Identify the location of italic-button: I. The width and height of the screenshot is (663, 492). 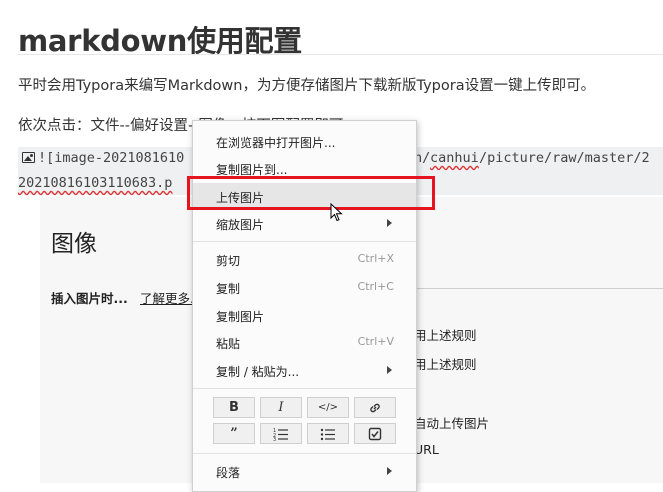
(281, 407).